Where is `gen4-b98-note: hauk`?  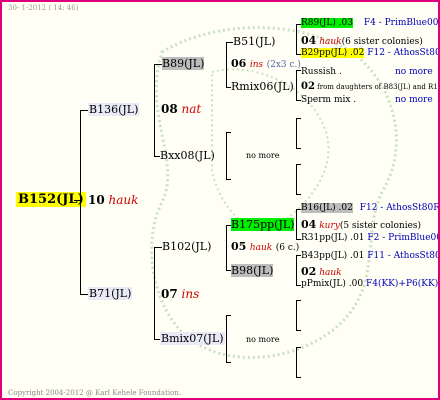 gen4-b98-note: hauk is located at coordinates (330, 273).